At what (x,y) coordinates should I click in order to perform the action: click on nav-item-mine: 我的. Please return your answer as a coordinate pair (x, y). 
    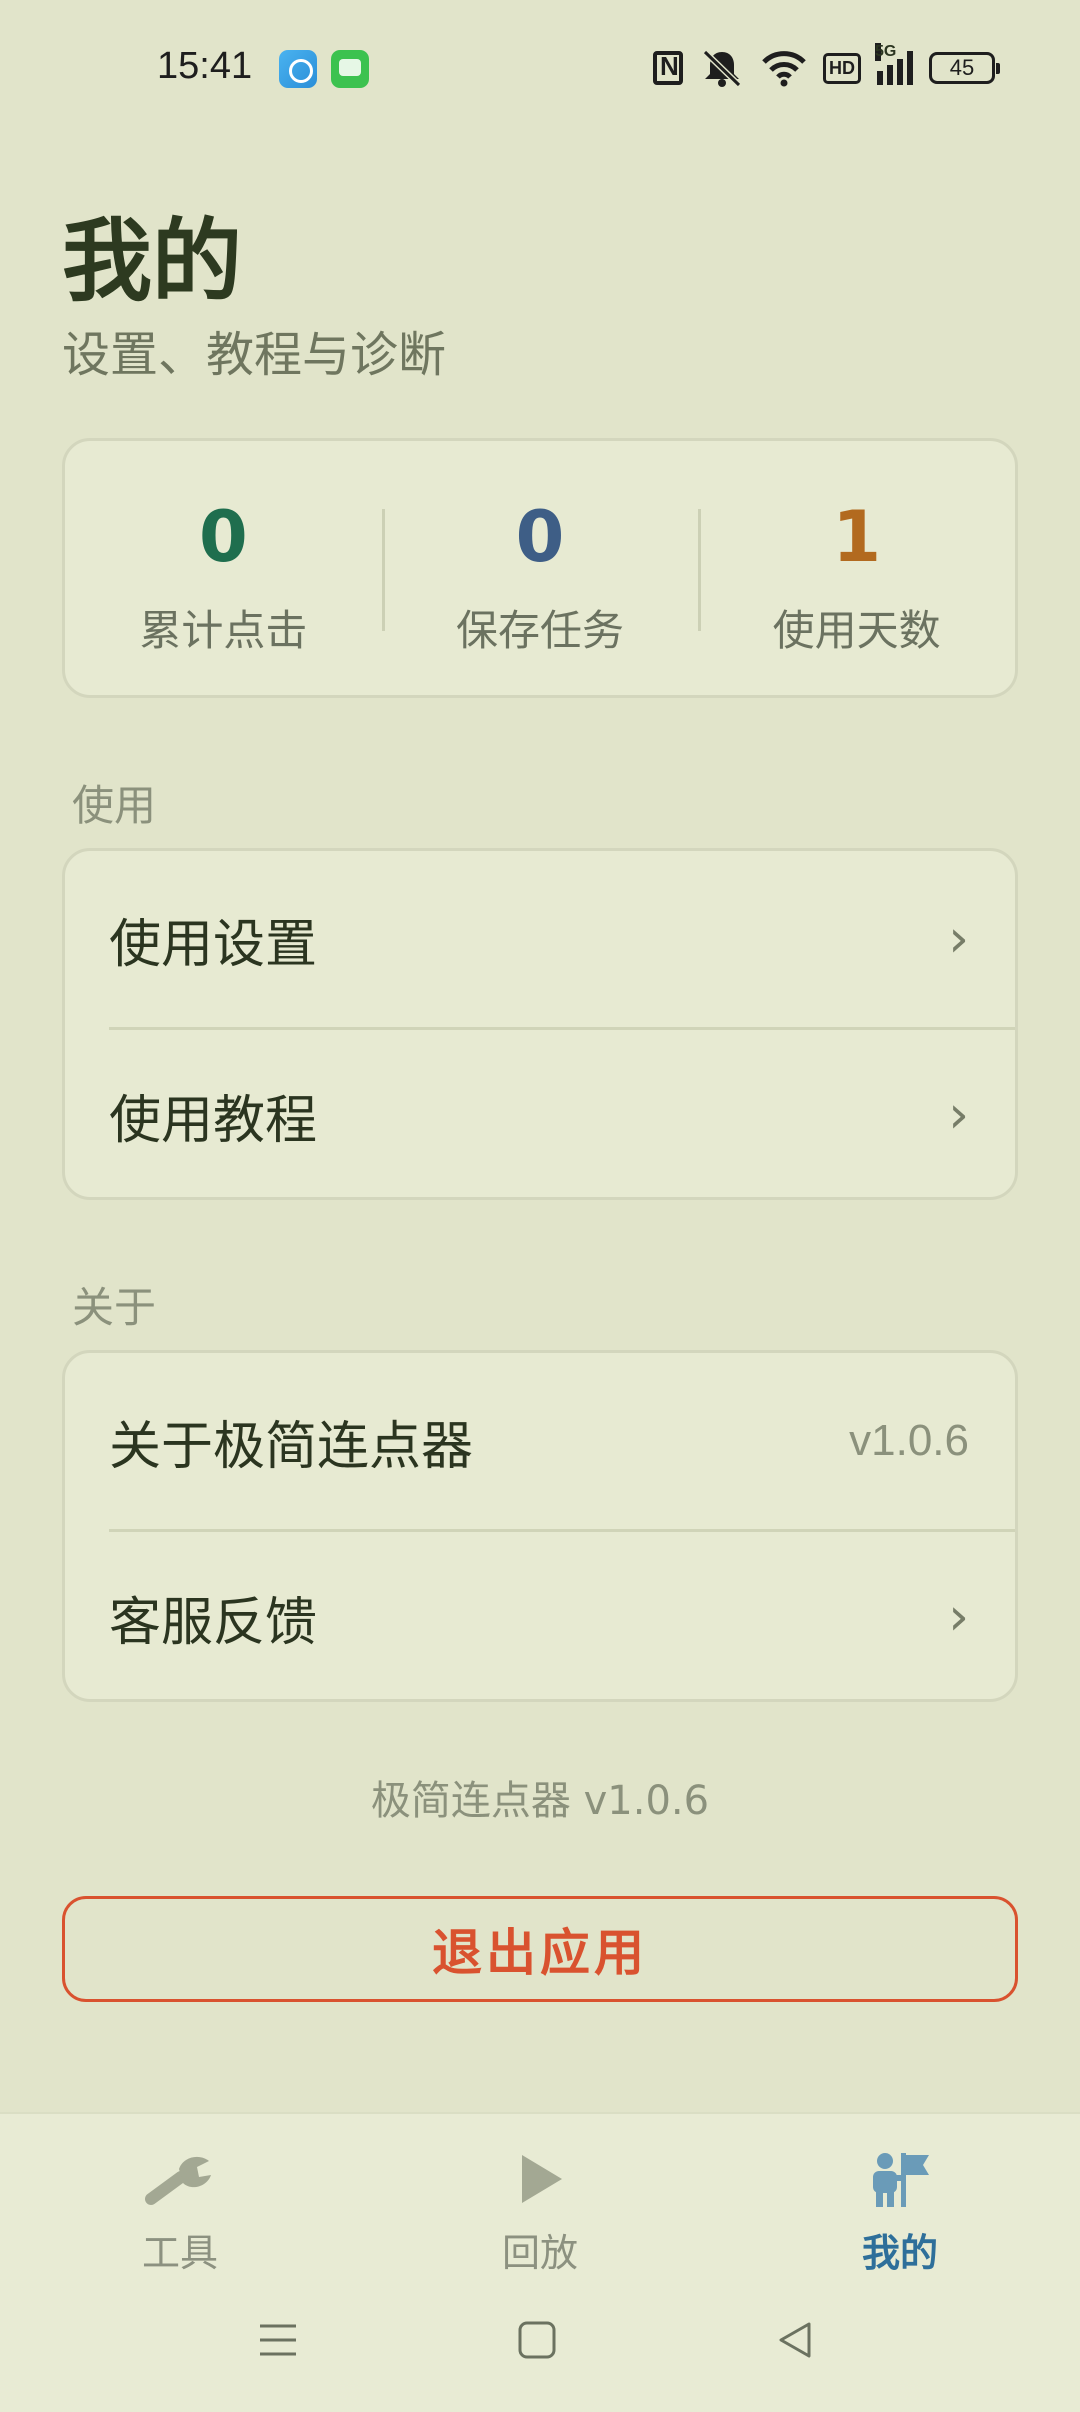
    Looking at the image, I should click on (900, 2210).